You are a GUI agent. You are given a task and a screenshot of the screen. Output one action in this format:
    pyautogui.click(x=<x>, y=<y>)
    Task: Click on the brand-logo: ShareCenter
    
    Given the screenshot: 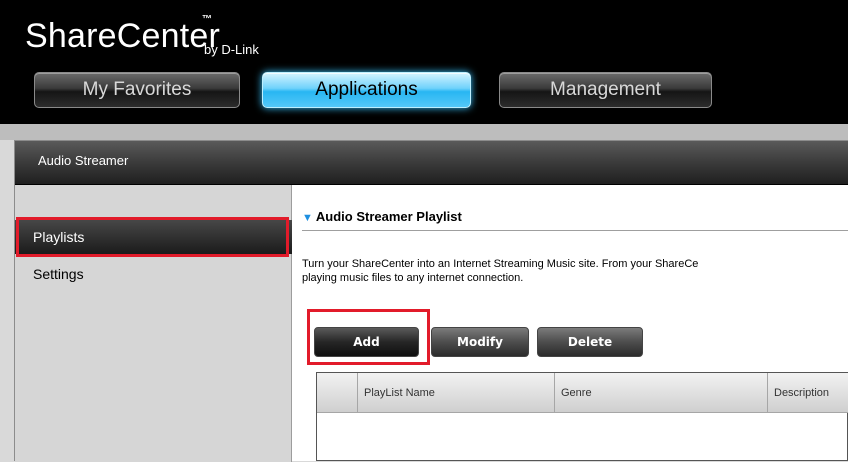 What is the action you would take?
    pyautogui.click(x=122, y=36)
    